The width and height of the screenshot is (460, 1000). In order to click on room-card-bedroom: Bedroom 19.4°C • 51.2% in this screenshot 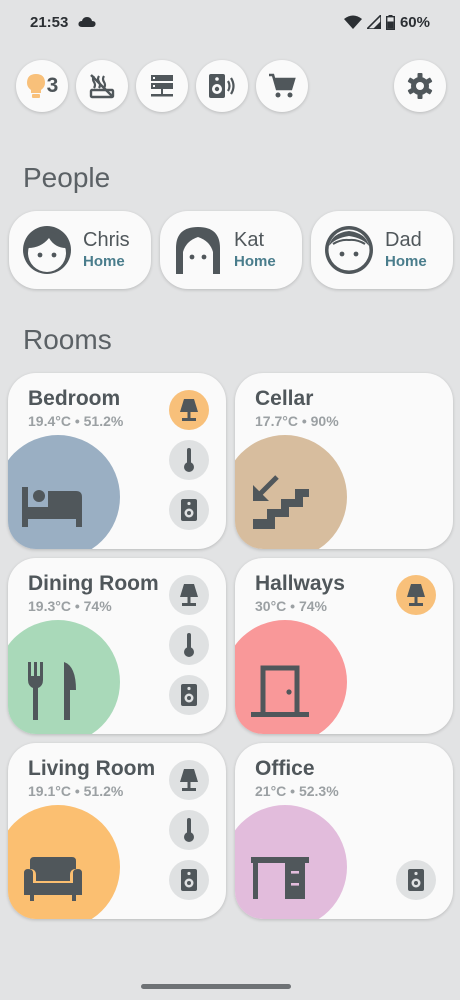, I will do `click(117, 461)`.